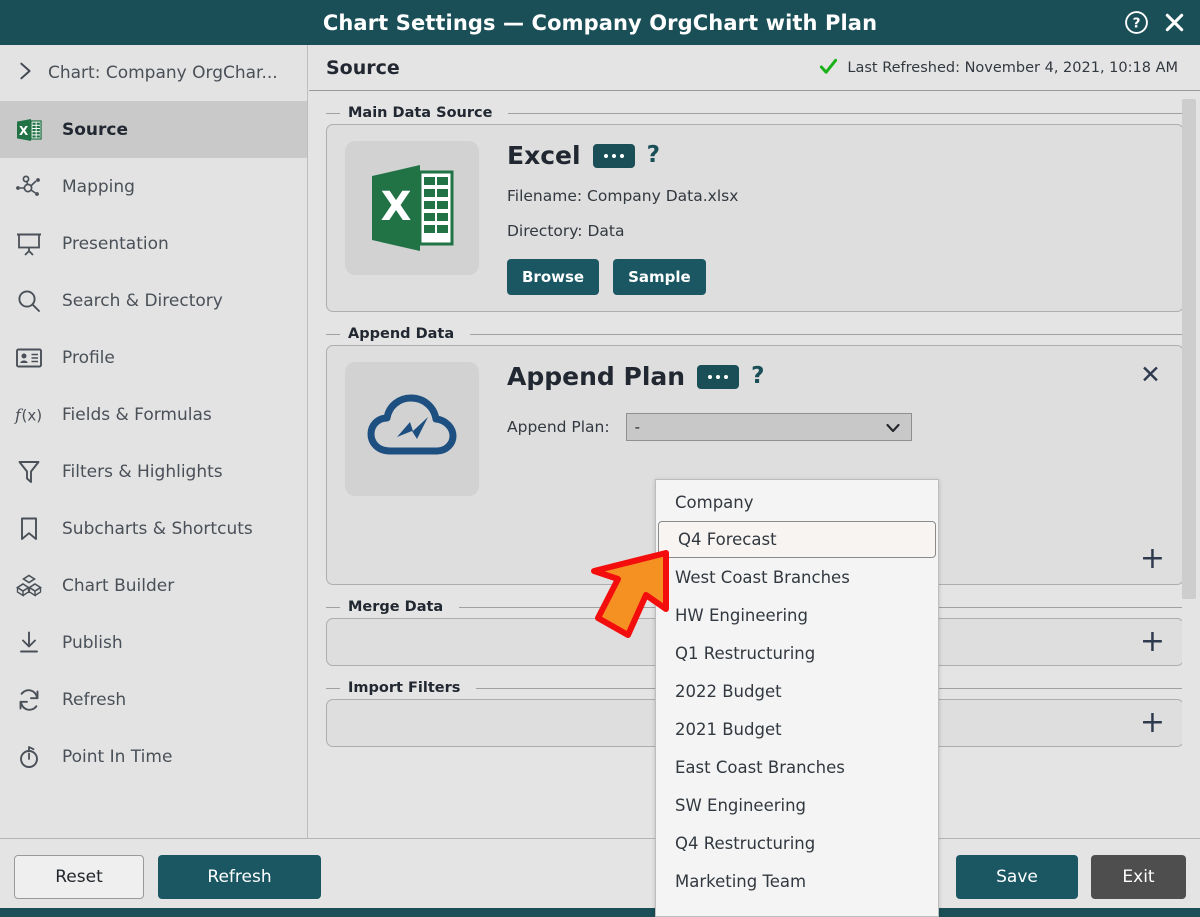 The image size is (1200, 917). I want to click on sidebar-item-point-in-time: Point In Time, so click(153, 756).